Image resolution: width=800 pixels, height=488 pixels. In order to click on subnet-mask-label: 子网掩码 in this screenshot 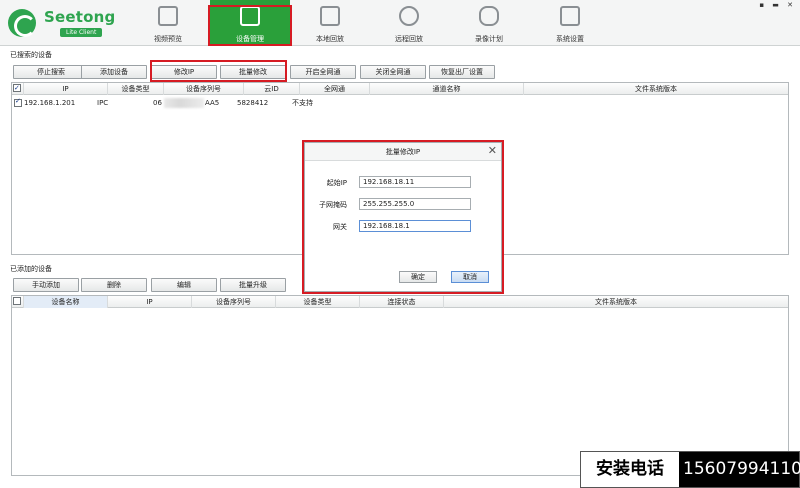, I will do `click(333, 205)`.